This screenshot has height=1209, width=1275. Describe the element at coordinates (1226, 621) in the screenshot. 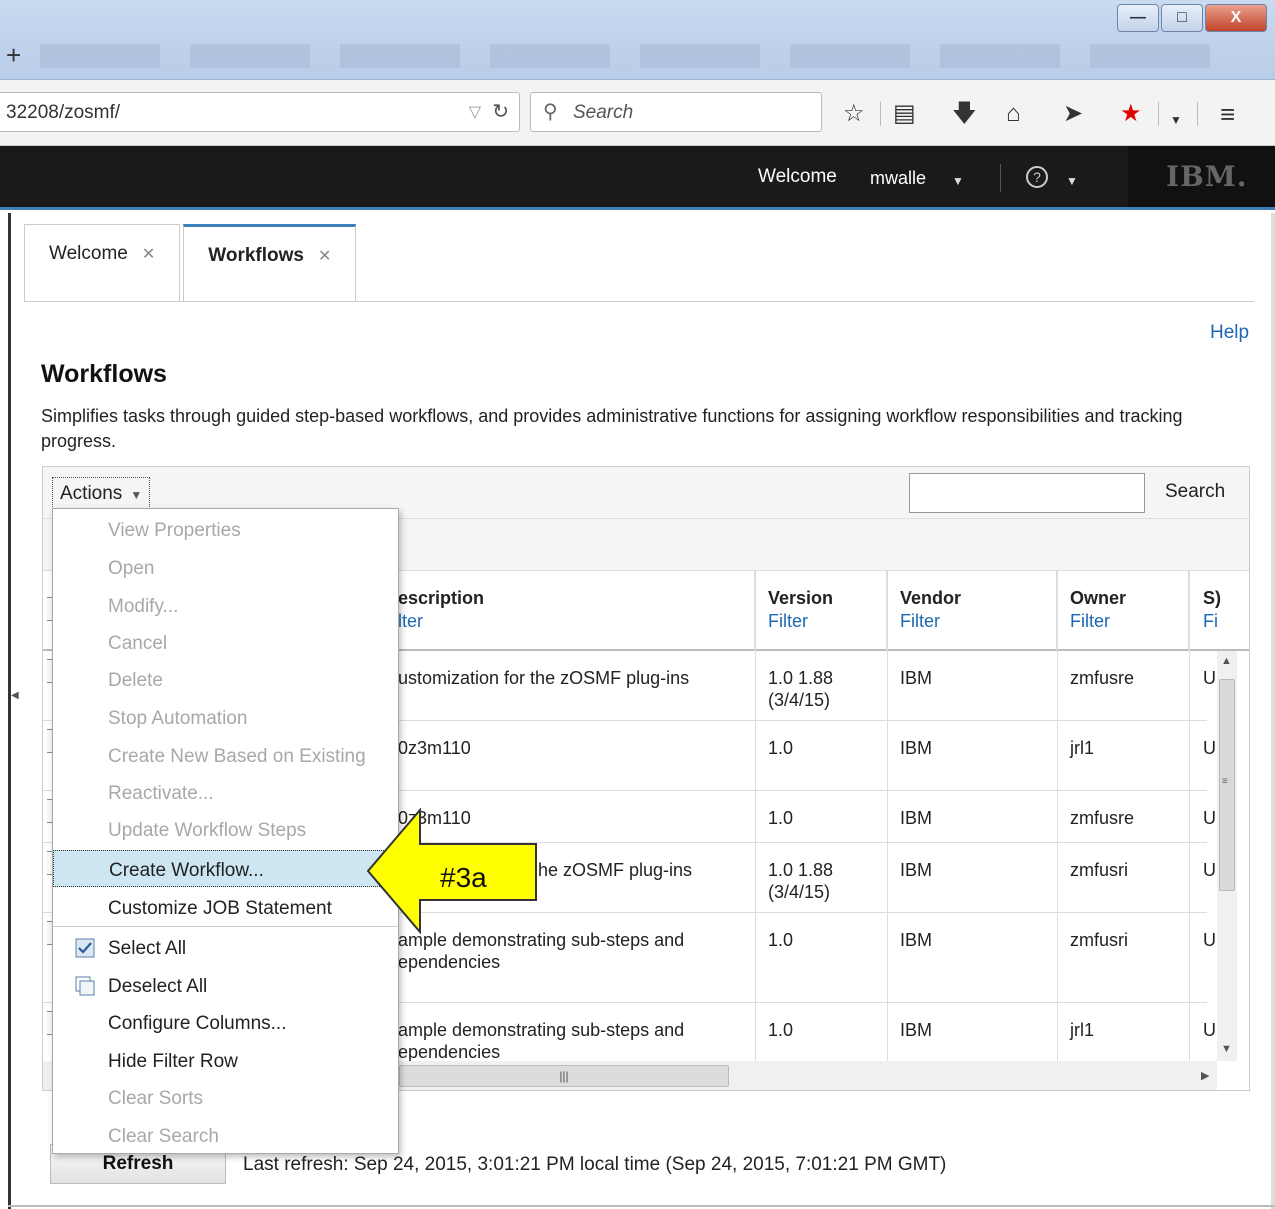

I see `column-filter-link: Fi` at that location.